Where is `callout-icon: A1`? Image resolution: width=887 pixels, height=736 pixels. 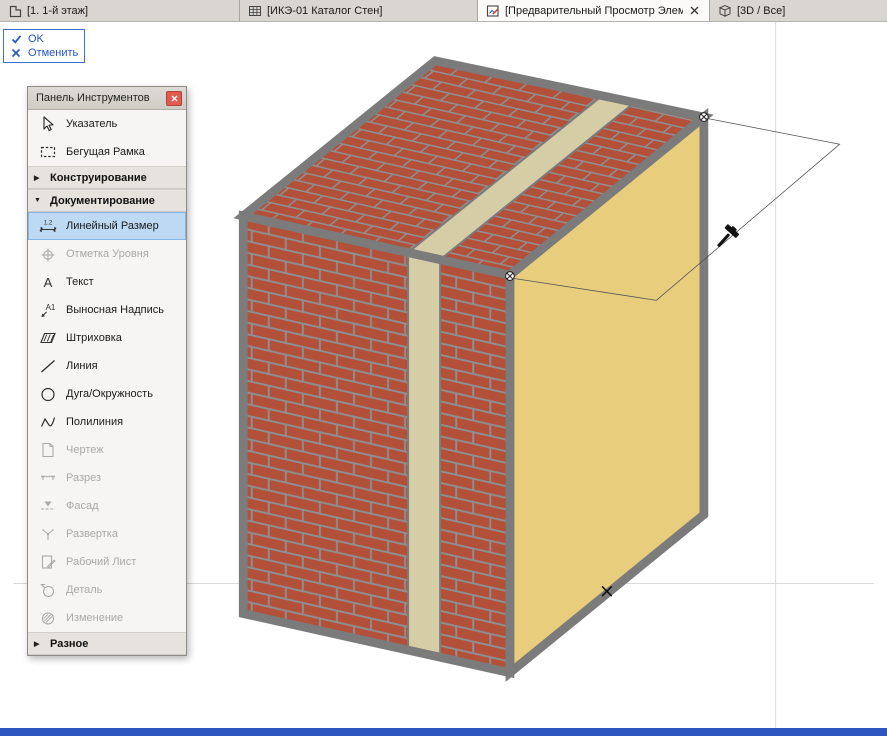
callout-icon: A1 is located at coordinates (48, 310).